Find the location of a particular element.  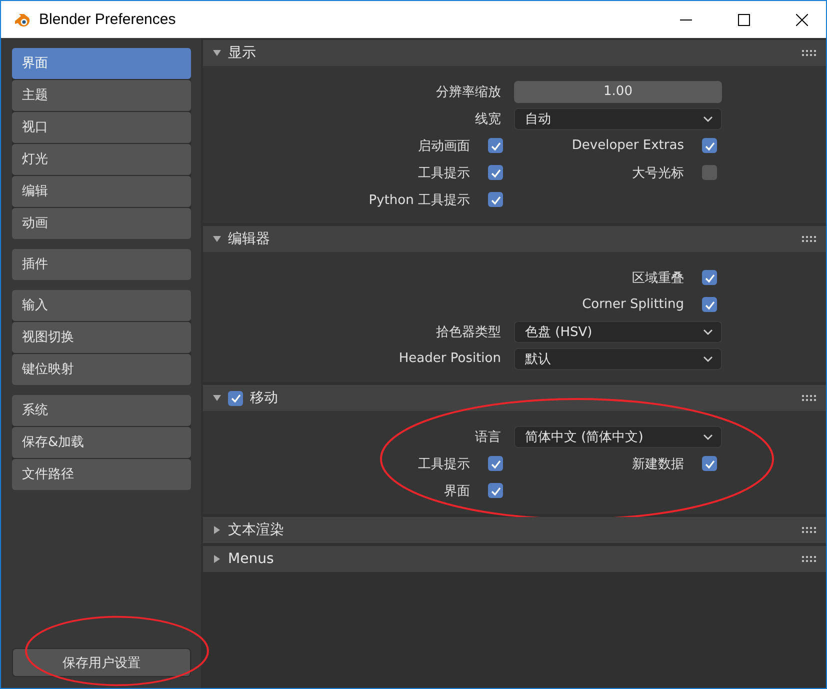

checkbox-label: 区域重叠 is located at coordinates (658, 278).